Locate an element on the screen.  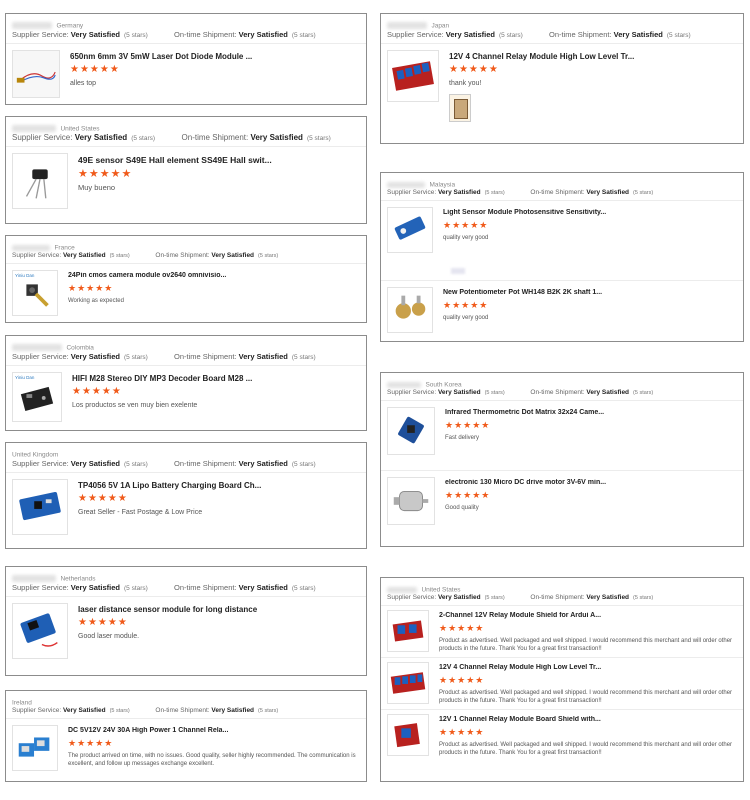
reviewer-header: Ireland is located at coordinates (186, 699).